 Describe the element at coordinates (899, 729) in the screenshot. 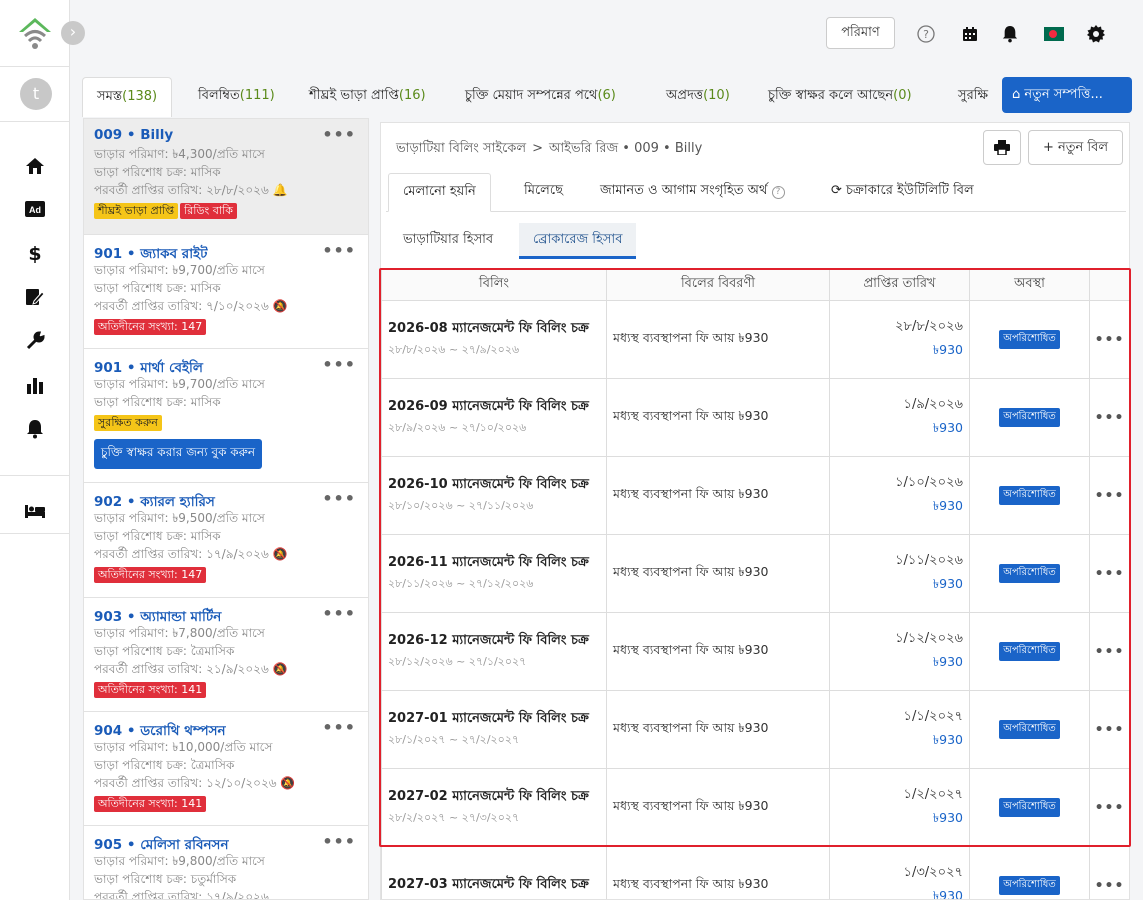

I see `due-date-cell: ১/১/২০২৭ ৳930` at that location.